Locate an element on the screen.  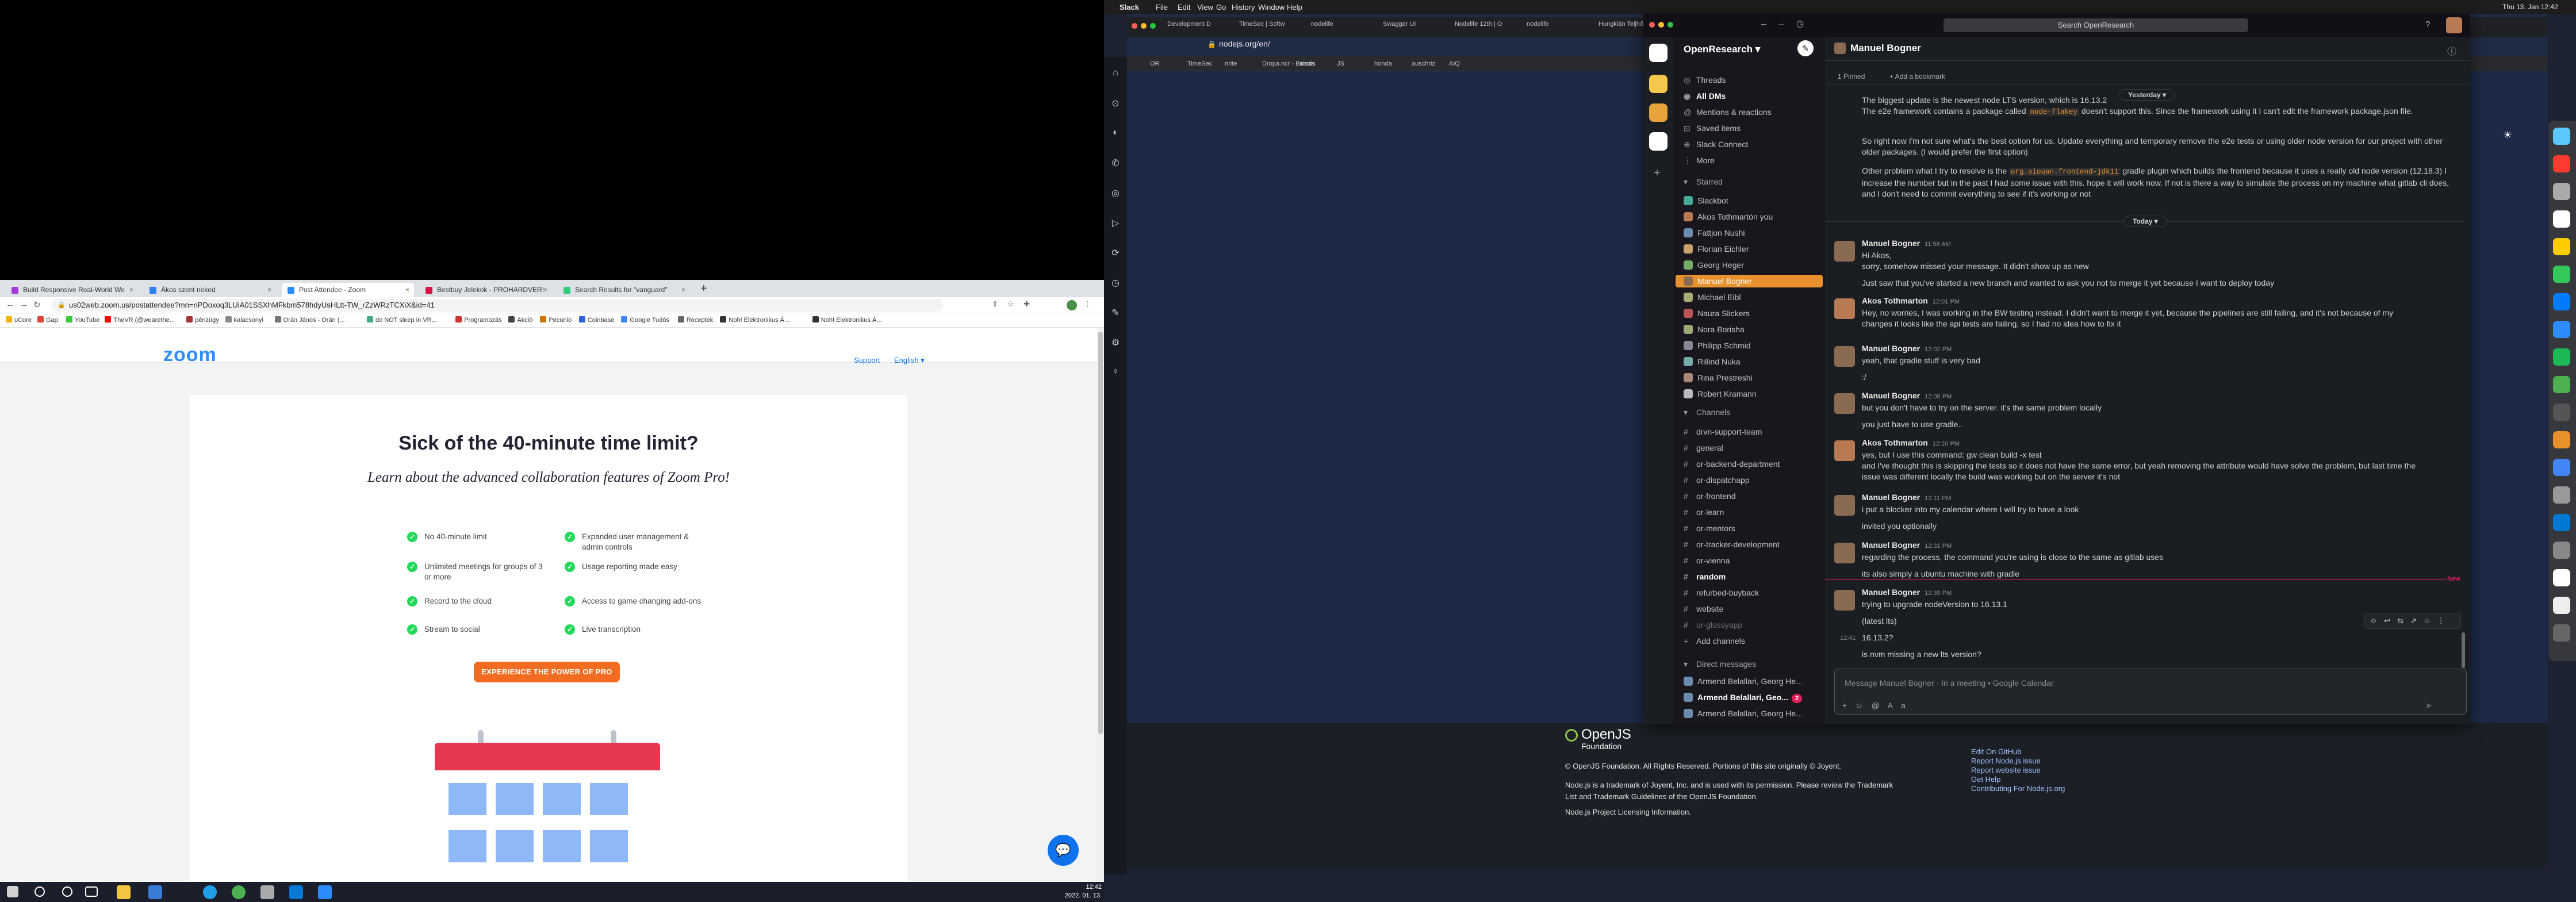
dm-item: Nora Borisha is located at coordinates (1751, 329).